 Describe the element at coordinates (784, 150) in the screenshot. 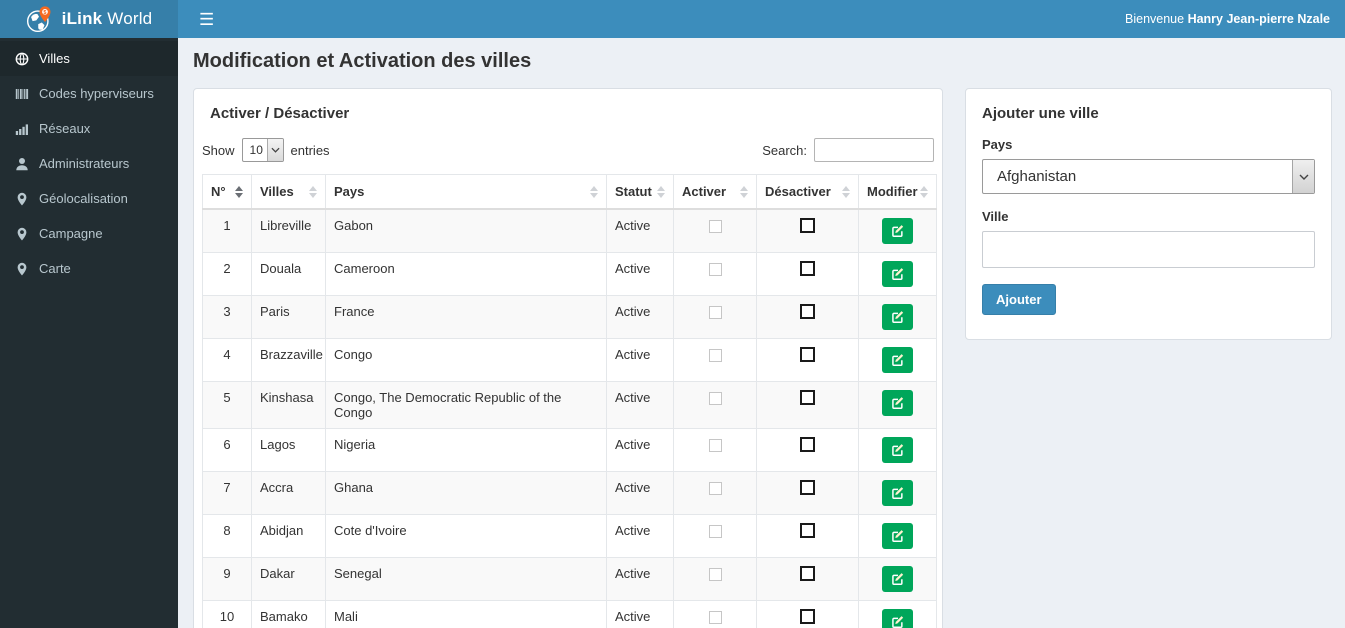

I see `search-label: Search:` at that location.